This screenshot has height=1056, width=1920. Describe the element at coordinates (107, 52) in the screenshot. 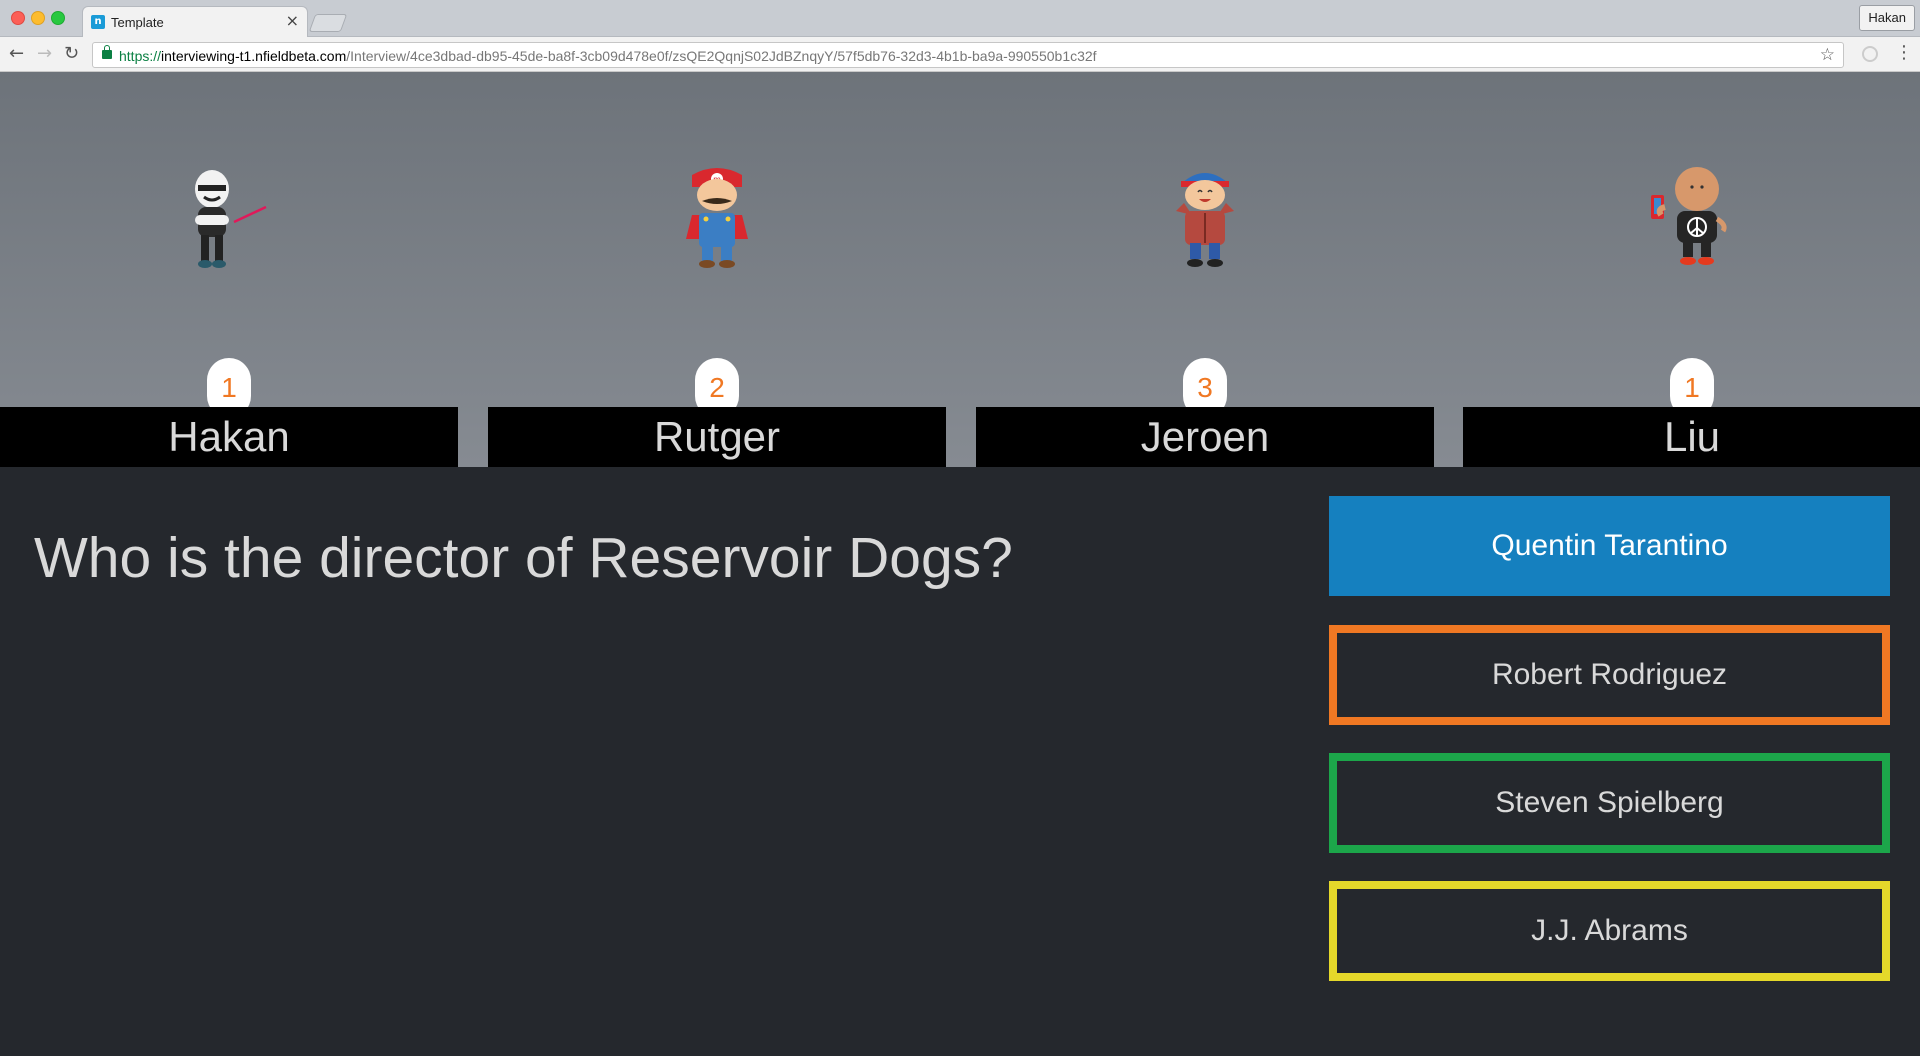

I see `lock-icon` at that location.